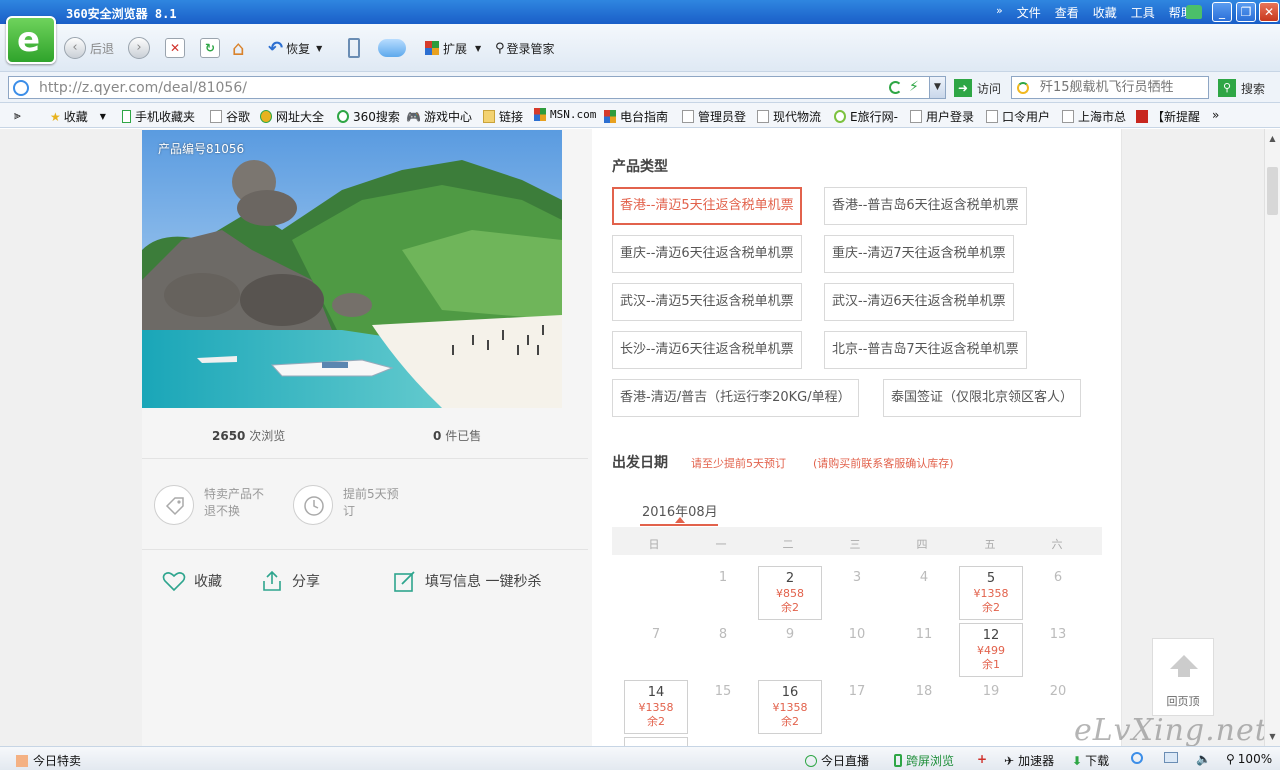 Image resolution: width=1280 pixels, height=770 pixels. What do you see at coordinates (1067, 12) in the screenshot?
I see `menu-view: 查看` at bounding box center [1067, 12].